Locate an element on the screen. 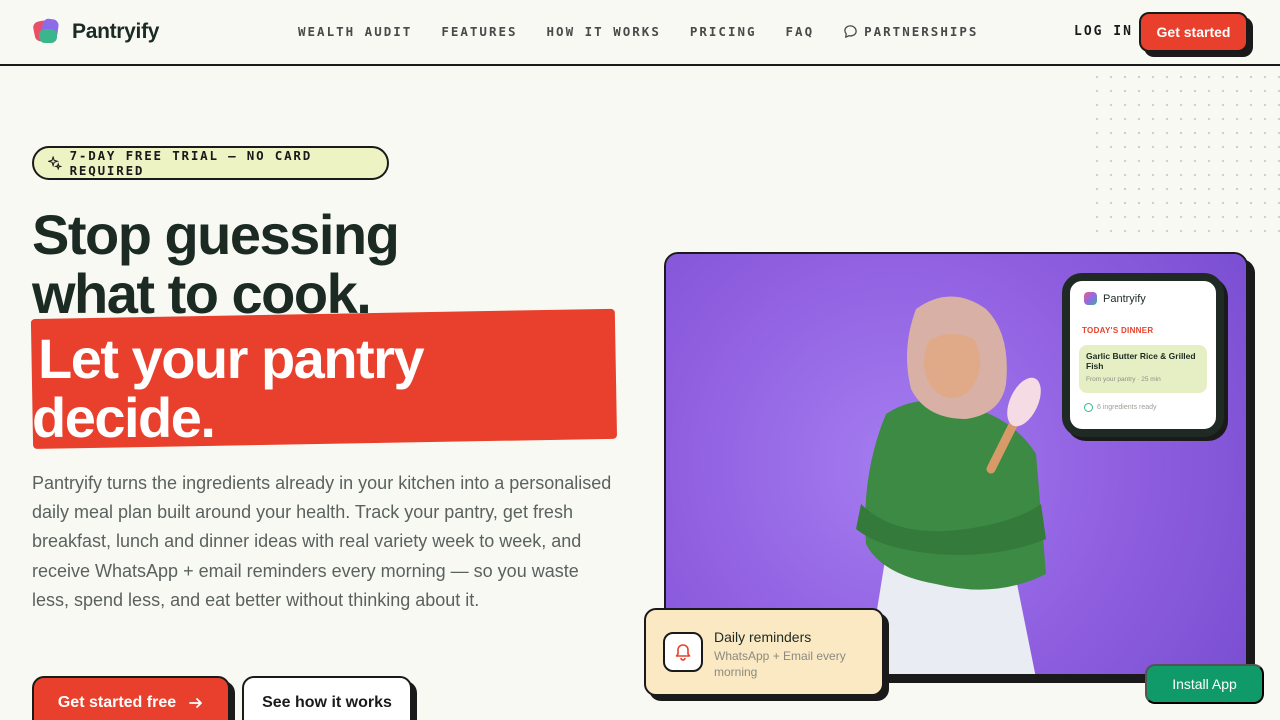 The height and width of the screenshot is (720, 1280). highlight-line-1: Let your pantry is located at coordinates (231, 358).